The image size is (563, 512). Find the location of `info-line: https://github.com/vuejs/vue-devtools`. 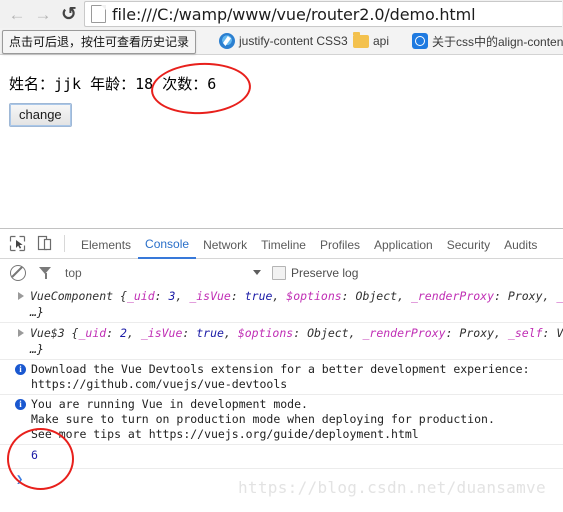

info-line: https://github.com/vuejs/vue-devtools is located at coordinates (297, 384).